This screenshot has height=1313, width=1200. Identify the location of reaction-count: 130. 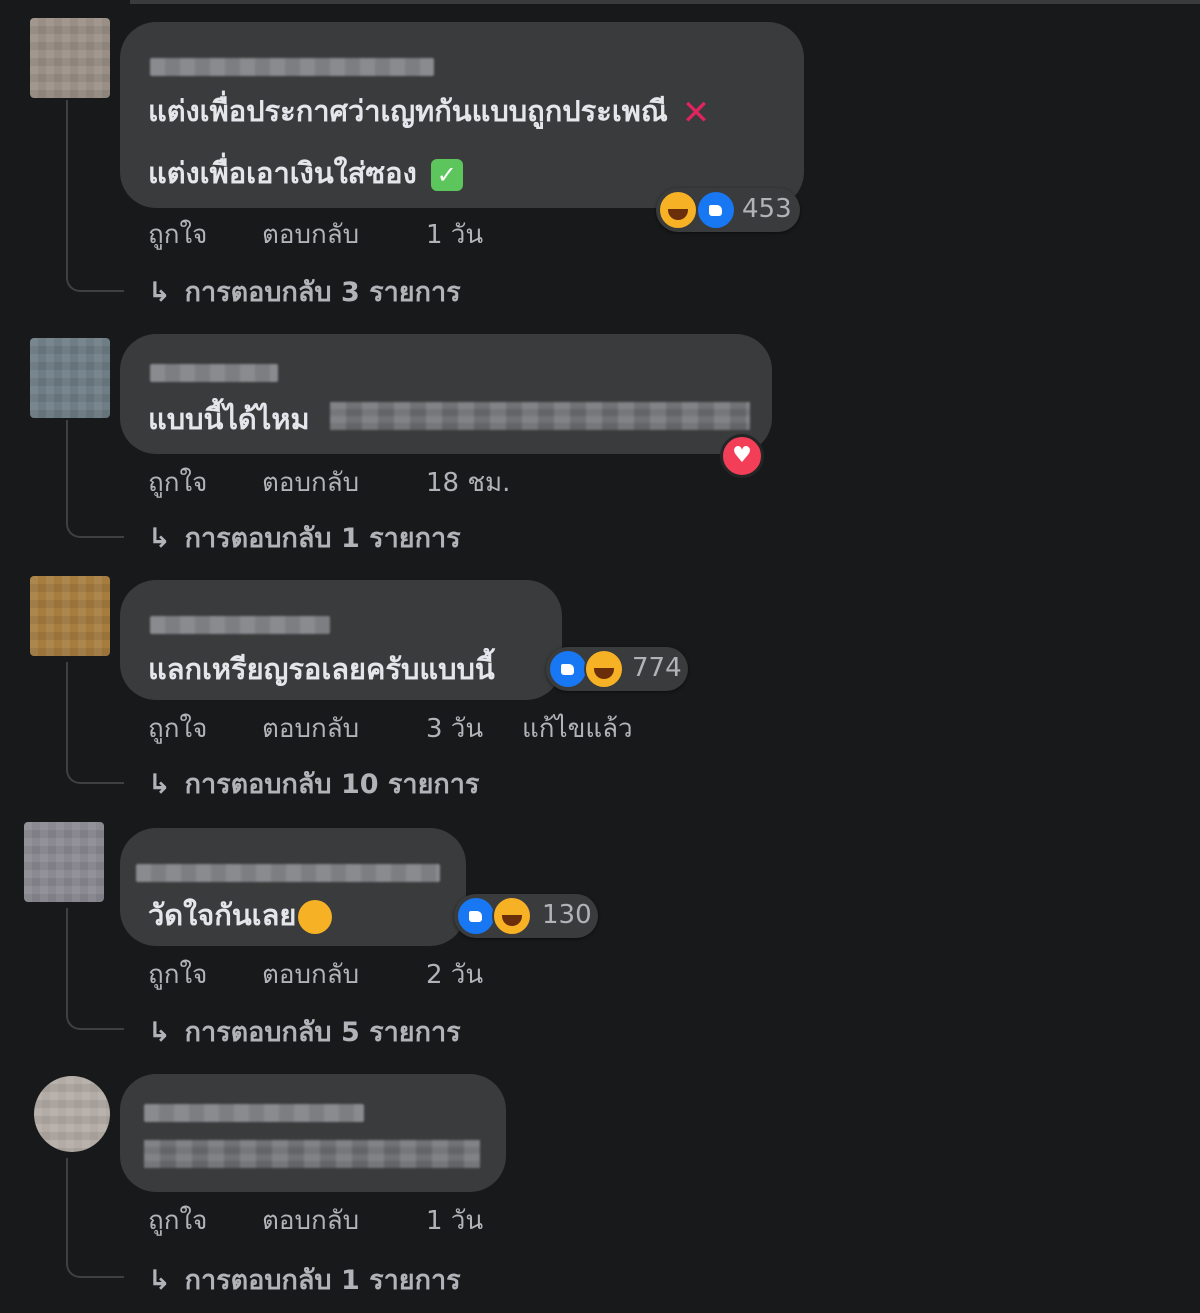
(567, 915).